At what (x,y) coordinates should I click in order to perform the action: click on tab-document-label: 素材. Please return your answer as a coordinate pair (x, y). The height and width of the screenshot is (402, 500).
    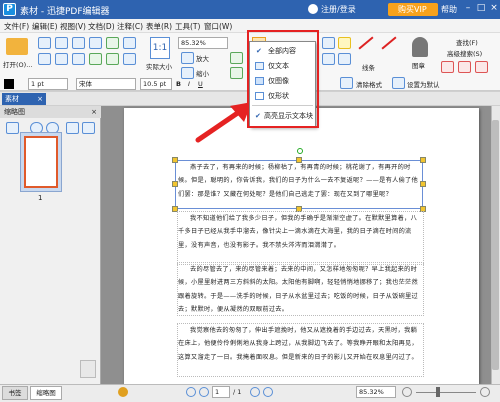
    Looking at the image, I should click on (12, 99).